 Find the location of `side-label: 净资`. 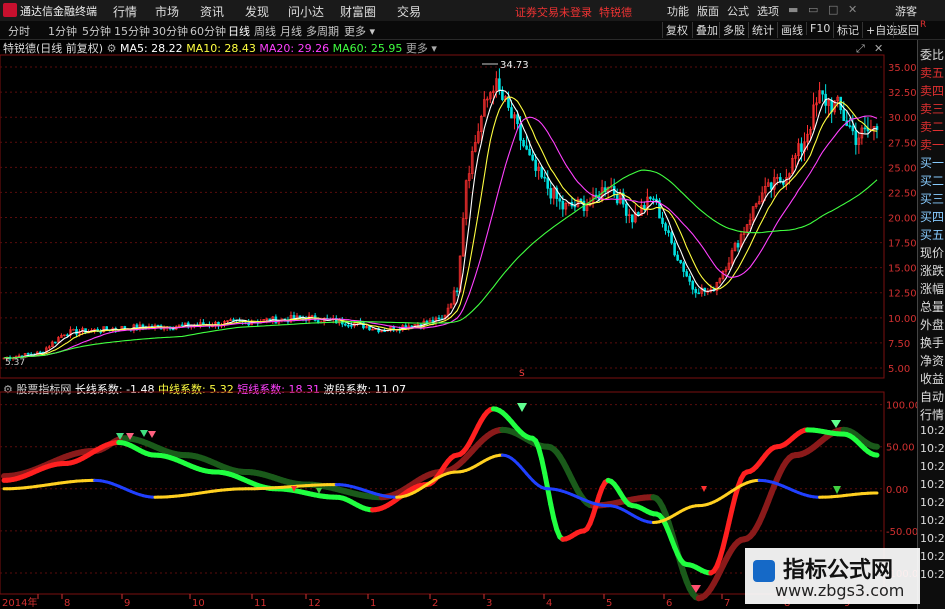

side-label: 净资 is located at coordinates (932, 361).